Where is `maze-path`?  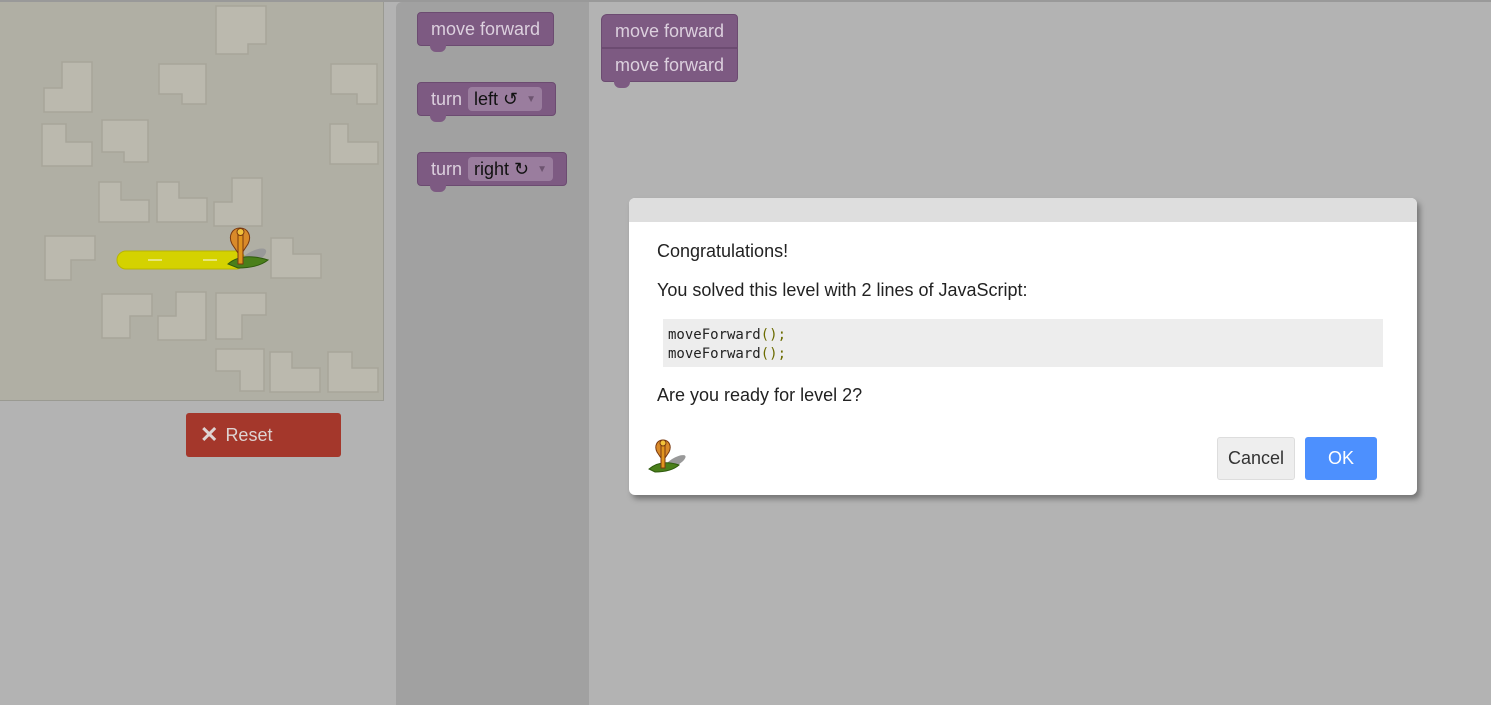 maze-path is located at coordinates (181, 260).